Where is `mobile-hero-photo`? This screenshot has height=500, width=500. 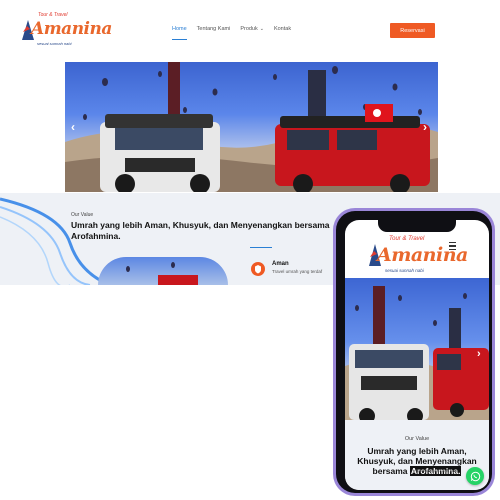 mobile-hero-photo is located at coordinates (417, 353).